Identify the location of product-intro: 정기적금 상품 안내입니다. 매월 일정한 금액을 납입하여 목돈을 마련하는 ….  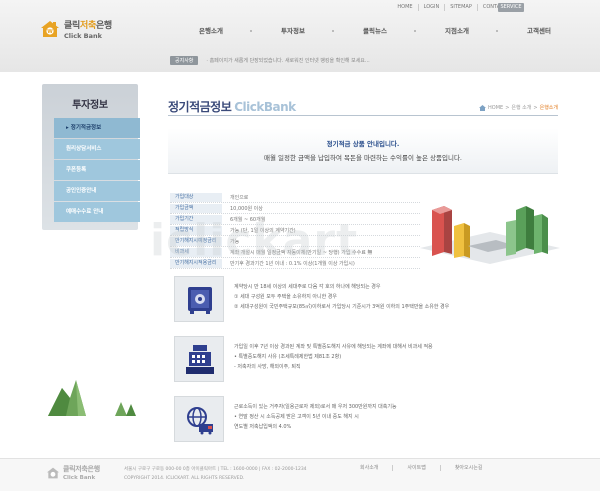
(363, 151).